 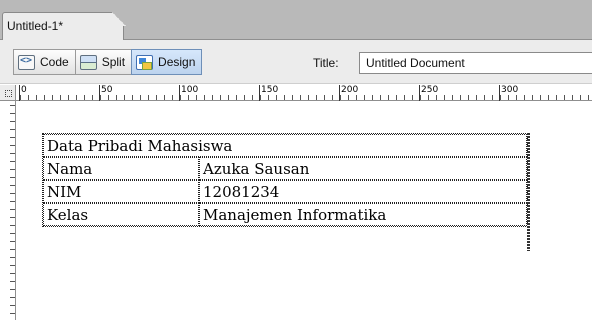 What do you see at coordinates (145, 62) in the screenshot?
I see `design-icon` at bounding box center [145, 62].